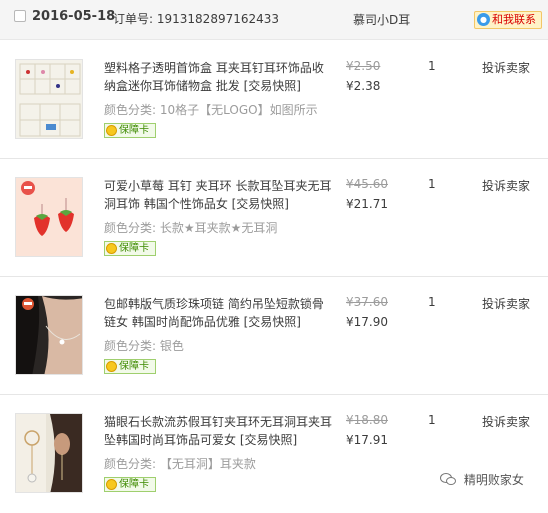 The image size is (548, 513). I want to click on paid-price: ¥17.91, so click(367, 440).